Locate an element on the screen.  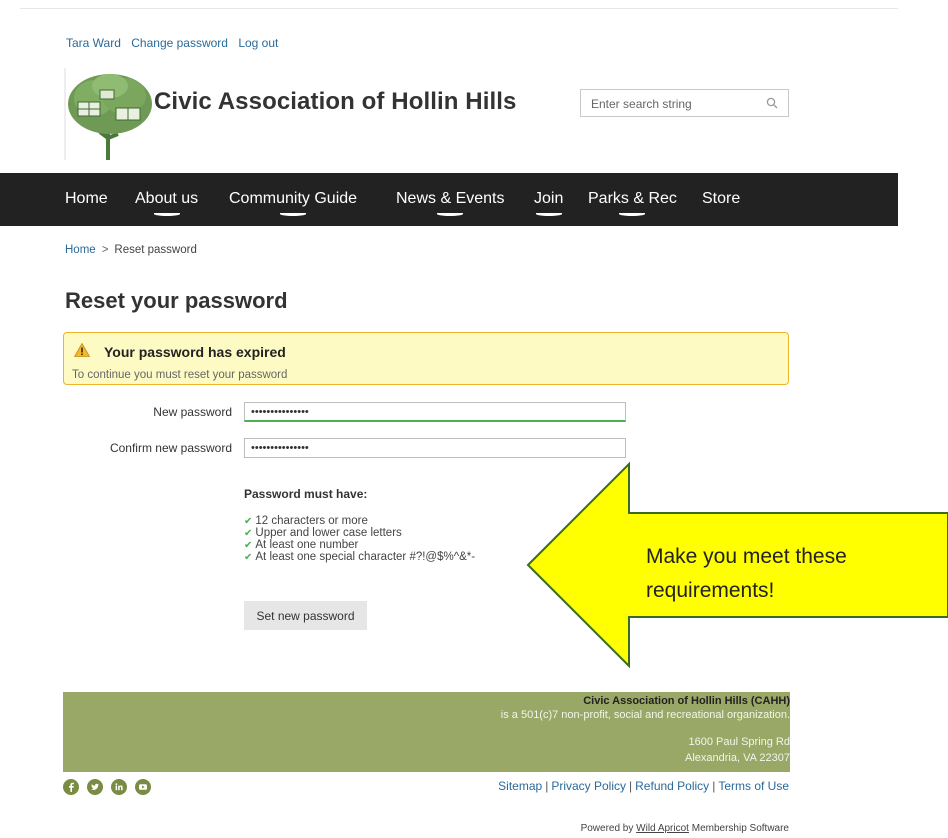
nav-store: Store is located at coordinates (721, 199).